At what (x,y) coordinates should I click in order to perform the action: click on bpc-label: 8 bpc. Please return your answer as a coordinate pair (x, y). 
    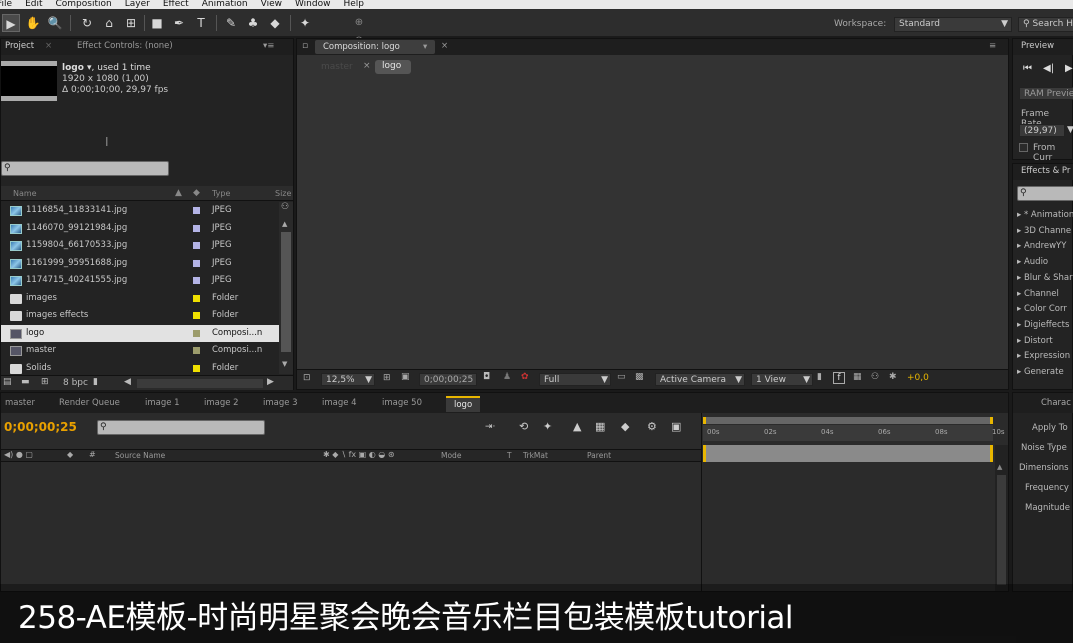
    Looking at the image, I should click on (75, 383).